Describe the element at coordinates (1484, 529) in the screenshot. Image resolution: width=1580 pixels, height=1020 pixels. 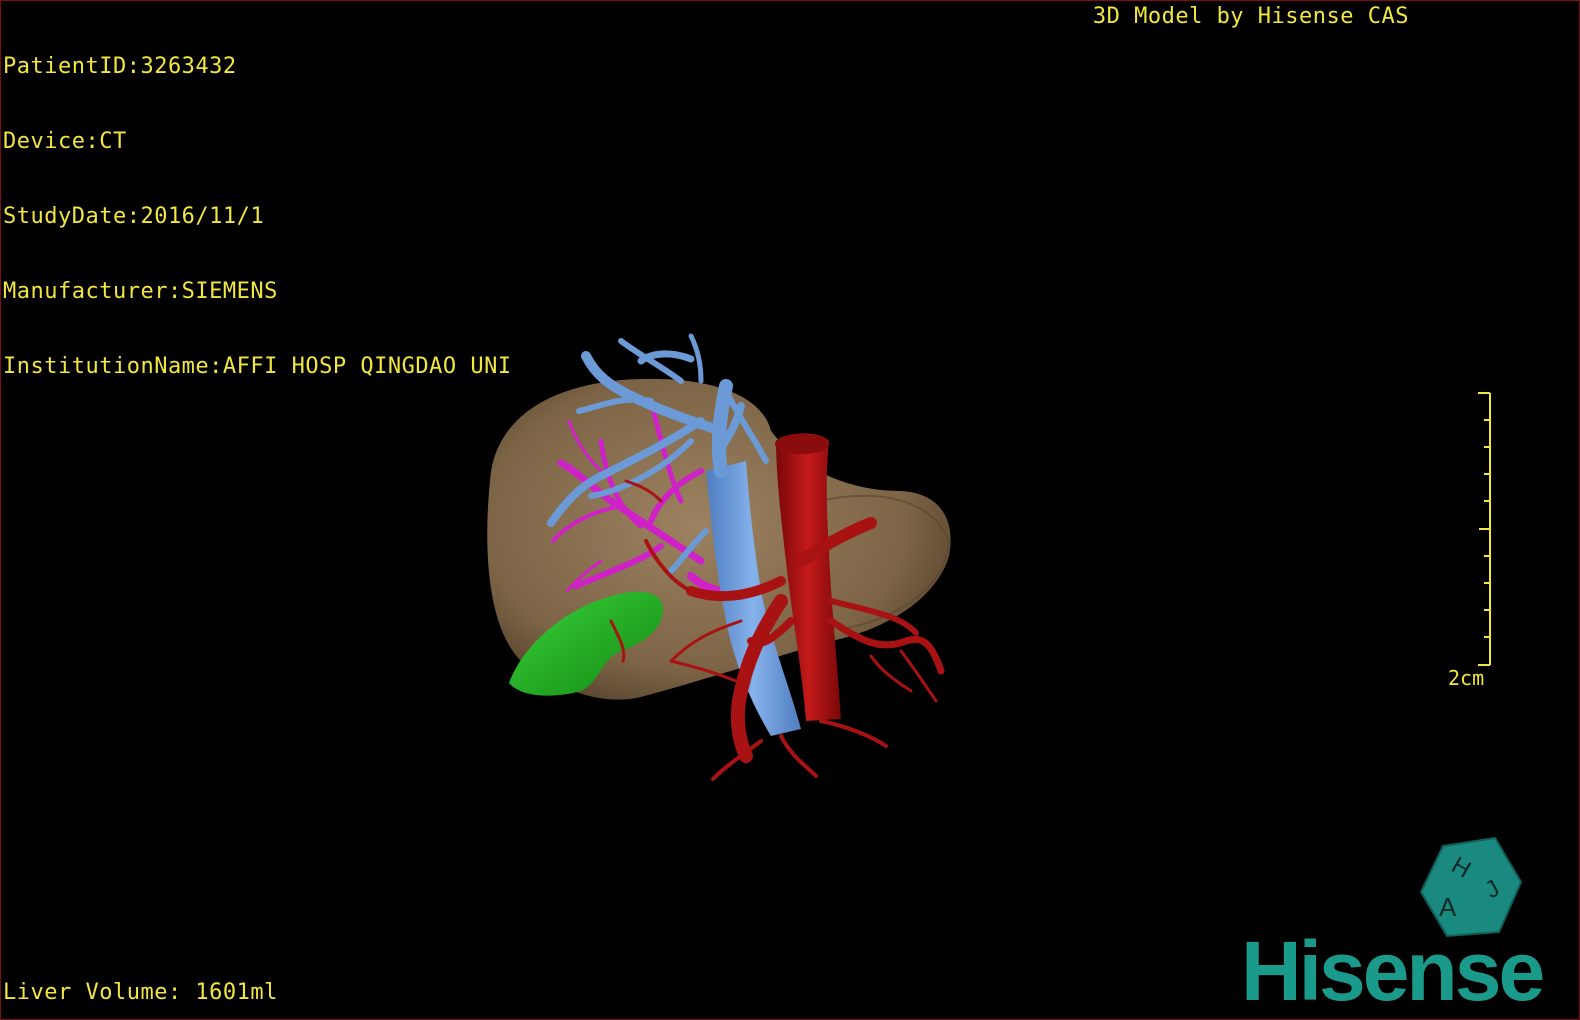
I see `scale-bar` at that location.